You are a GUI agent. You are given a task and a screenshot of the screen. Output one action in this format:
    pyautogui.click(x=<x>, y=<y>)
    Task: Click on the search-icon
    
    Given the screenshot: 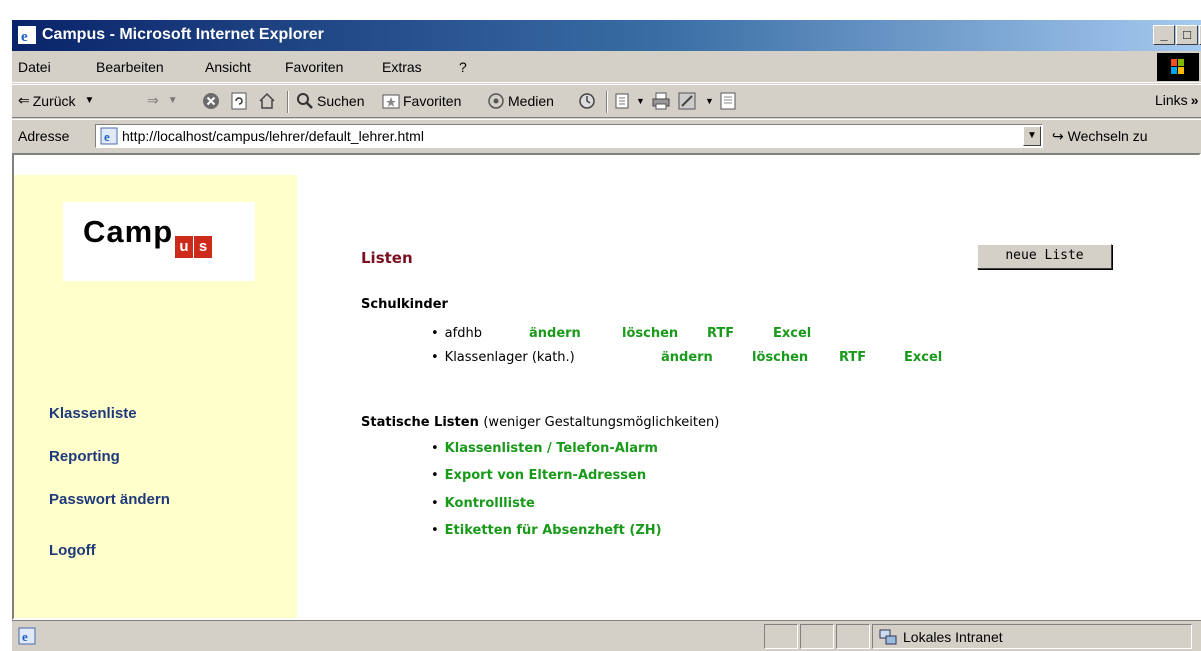 What is the action you would take?
    pyautogui.click(x=305, y=101)
    